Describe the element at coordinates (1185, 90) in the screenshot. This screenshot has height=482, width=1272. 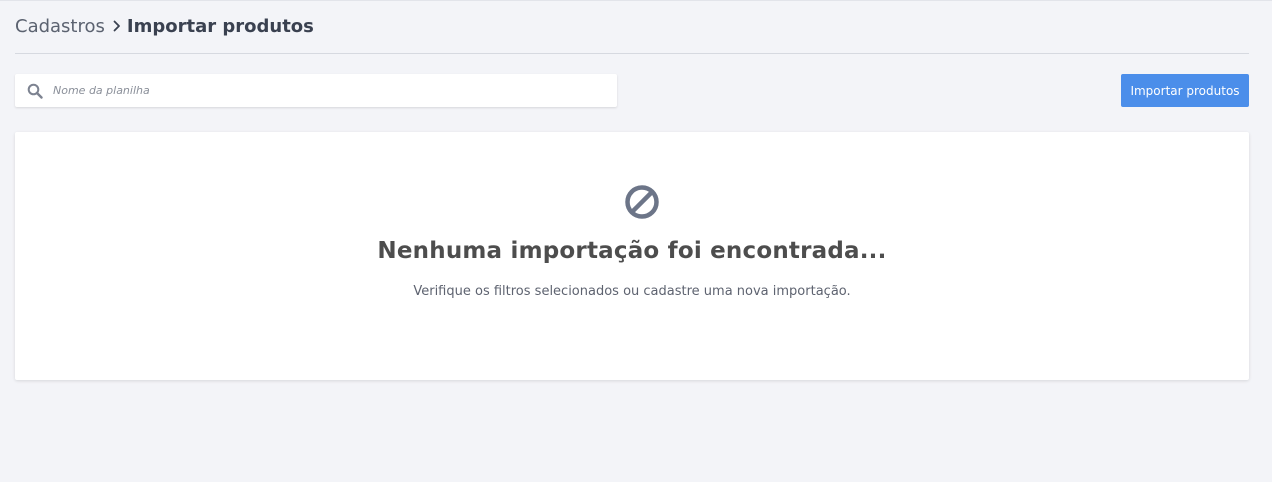
I see `import-products-button: Importar produtos` at that location.